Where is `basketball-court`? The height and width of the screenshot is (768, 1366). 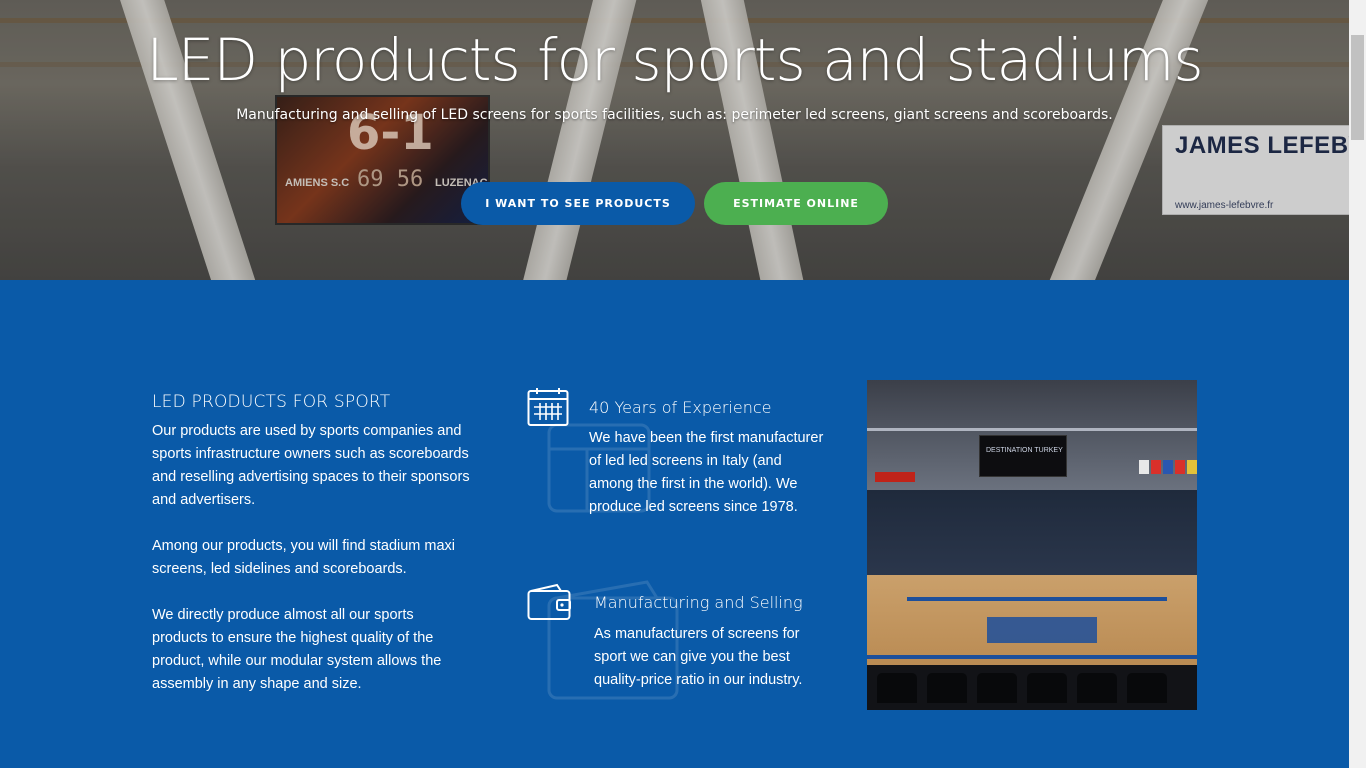
basketball-court is located at coordinates (1032, 622).